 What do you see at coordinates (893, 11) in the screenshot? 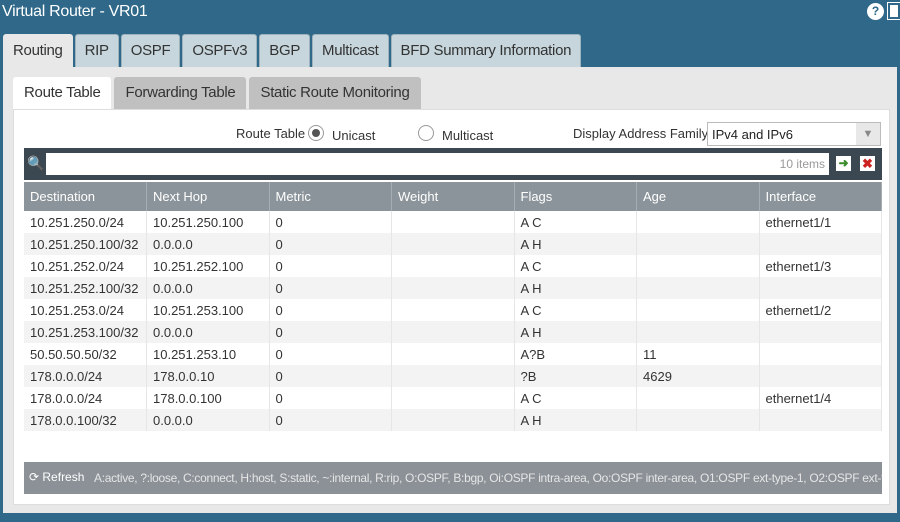
I see `maximize-icon` at bounding box center [893, 11].